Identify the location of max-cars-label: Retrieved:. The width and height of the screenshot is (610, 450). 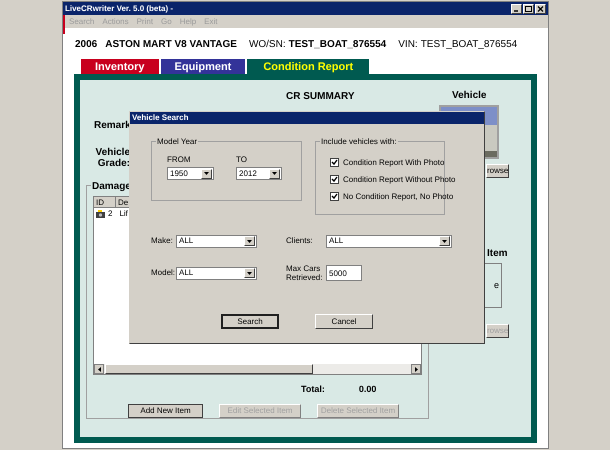
(305, 277).